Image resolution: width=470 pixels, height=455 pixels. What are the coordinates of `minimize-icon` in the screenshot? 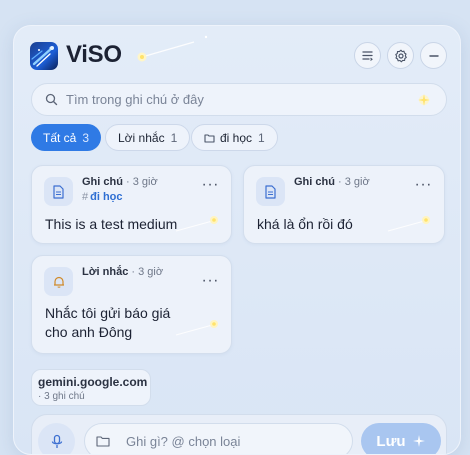 It's located at (433, 55).